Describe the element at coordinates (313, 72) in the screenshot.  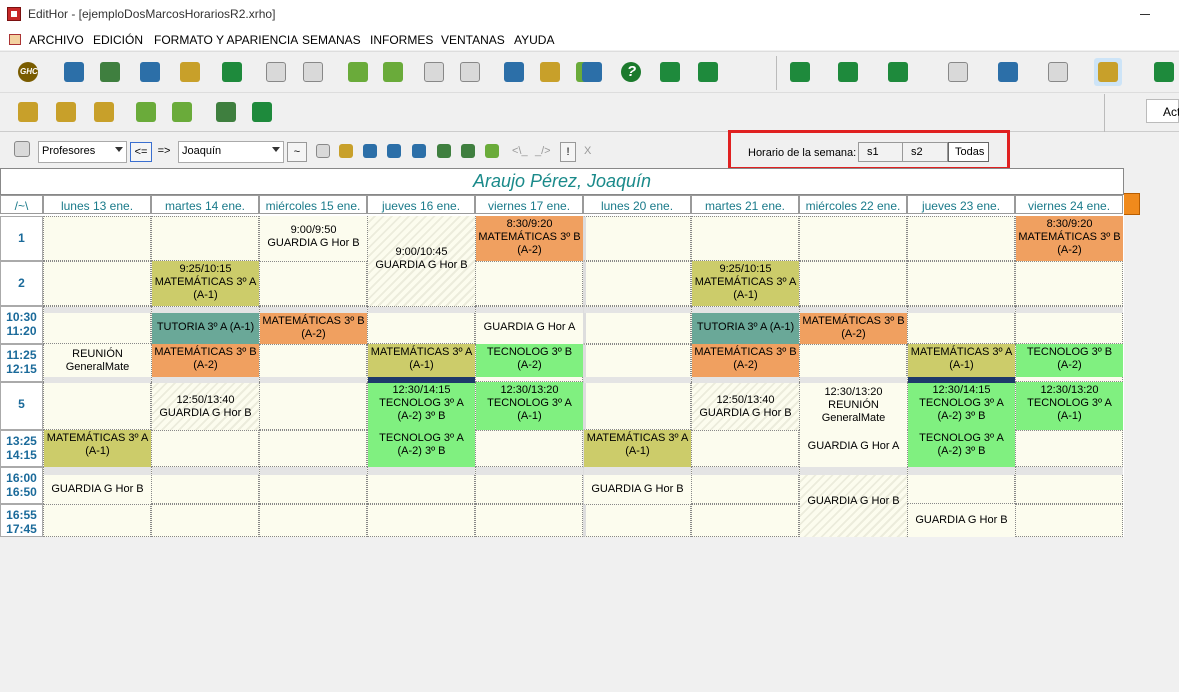
I see `pdf-alt-button` at that location.